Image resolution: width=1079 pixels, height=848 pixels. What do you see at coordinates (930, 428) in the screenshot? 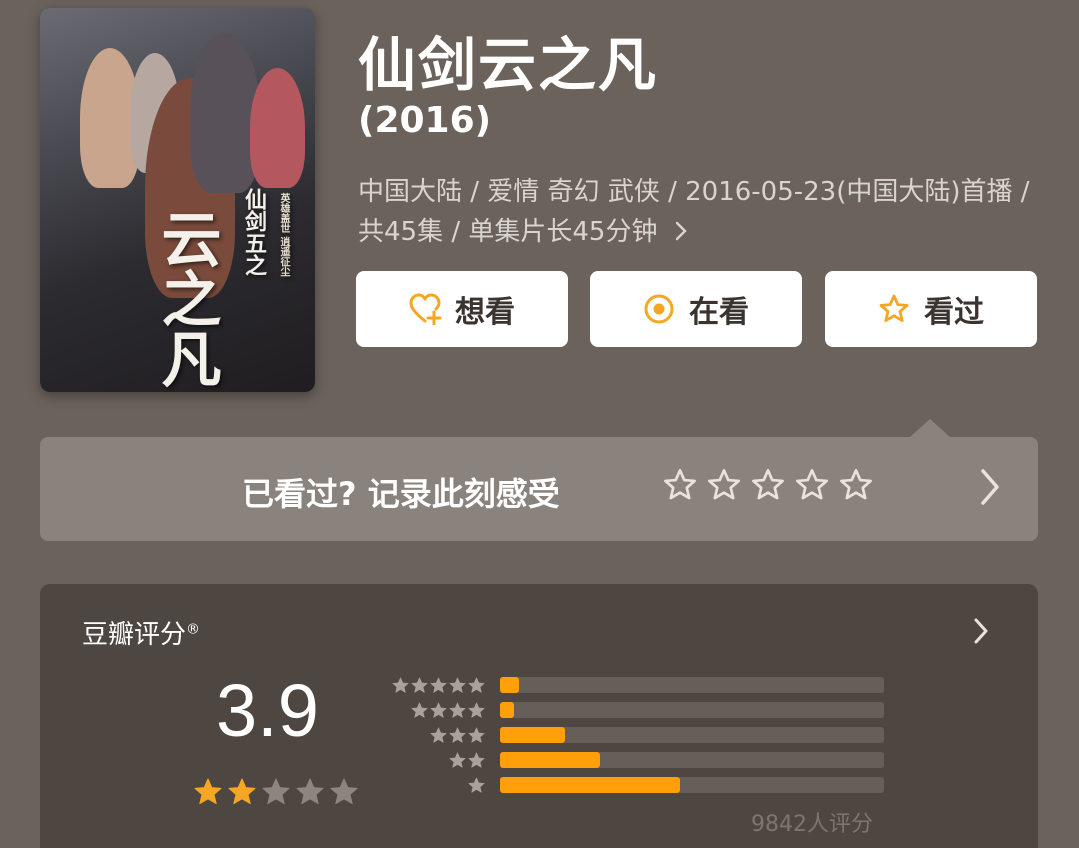
I see `pointer-notch` at bounding box center [930, 428].